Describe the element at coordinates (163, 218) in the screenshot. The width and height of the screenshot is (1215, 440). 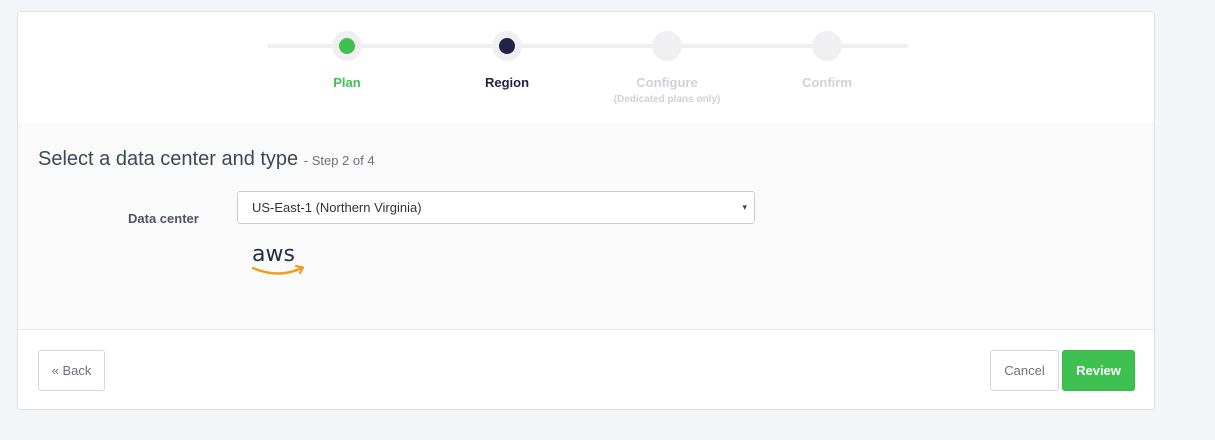
I see `data-center-label: Data center` at that location.